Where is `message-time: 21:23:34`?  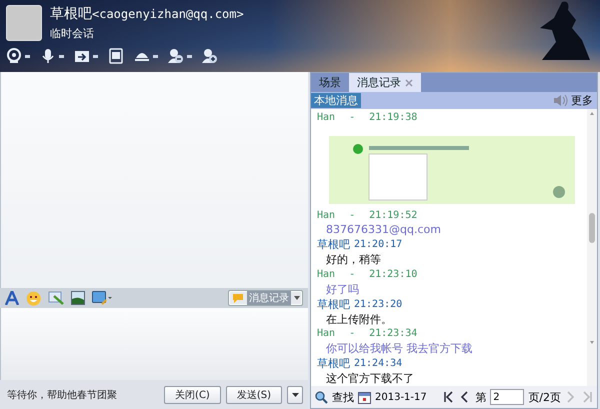
message-time: 21:23:34 is located at coordinates (393, 334).